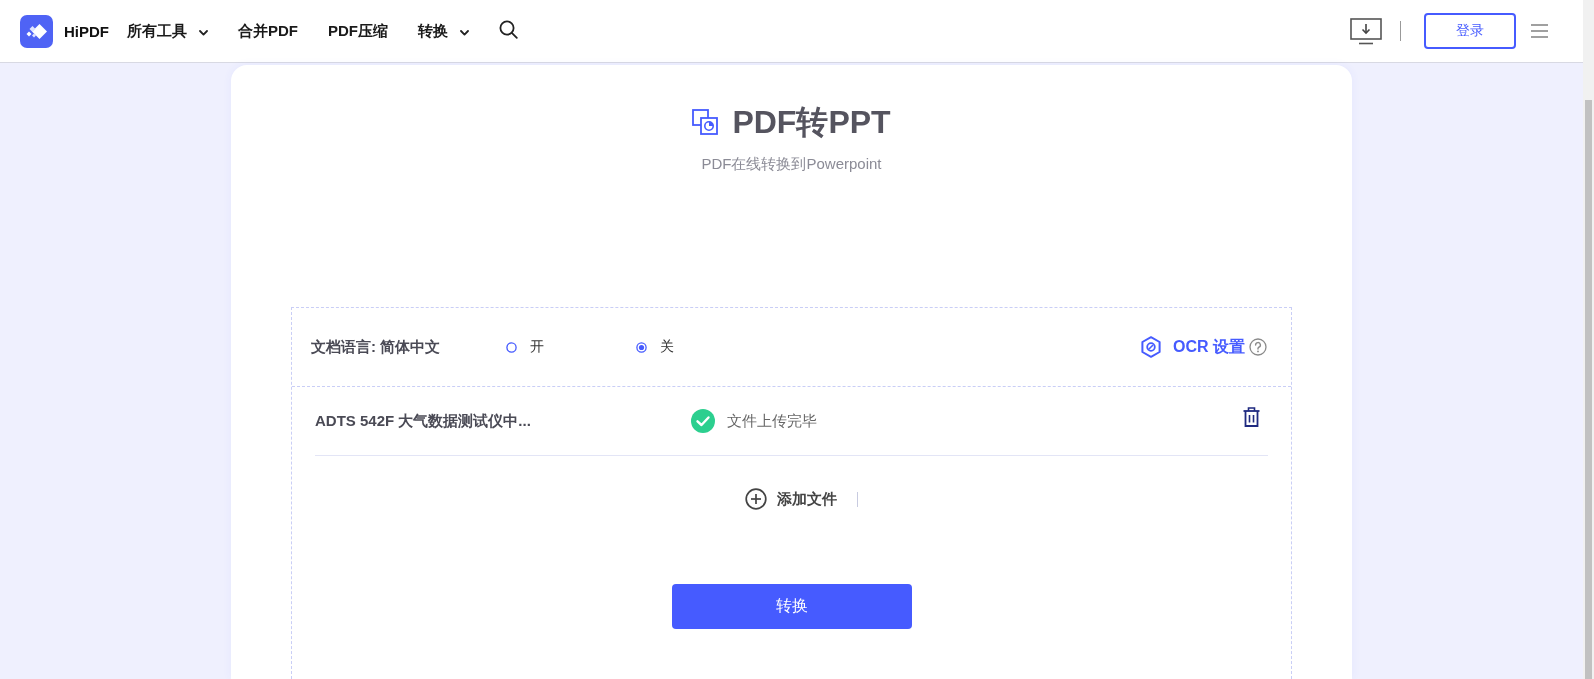 The image size is (1594, 679). Describe the element at coordinates (1151, 347) in the screenshot. I see `hexagon-icon` at that location.